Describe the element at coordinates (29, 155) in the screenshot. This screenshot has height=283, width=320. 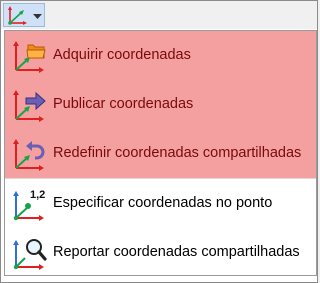
I see `reset-shared-coordinates-icon` at that location.